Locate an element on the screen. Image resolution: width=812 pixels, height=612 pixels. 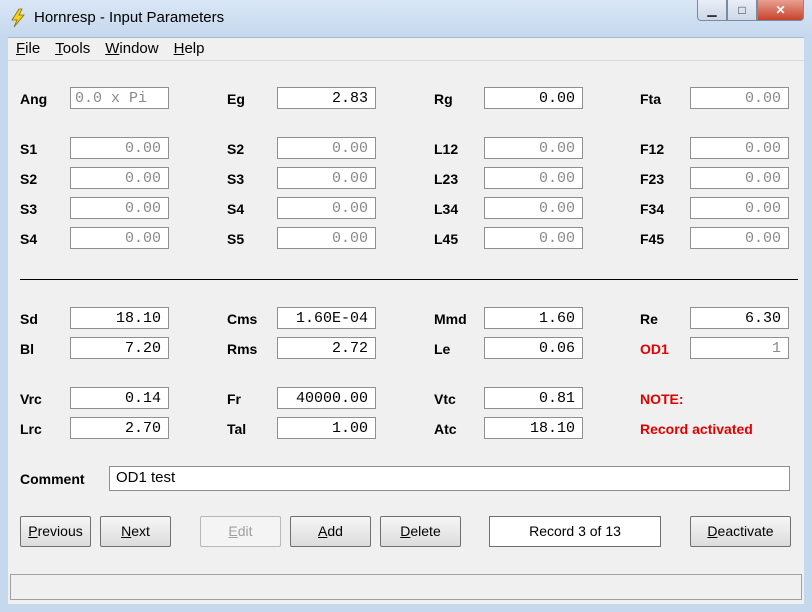
cms-field: 1.60E-04 is located at coordinates (326, 318).